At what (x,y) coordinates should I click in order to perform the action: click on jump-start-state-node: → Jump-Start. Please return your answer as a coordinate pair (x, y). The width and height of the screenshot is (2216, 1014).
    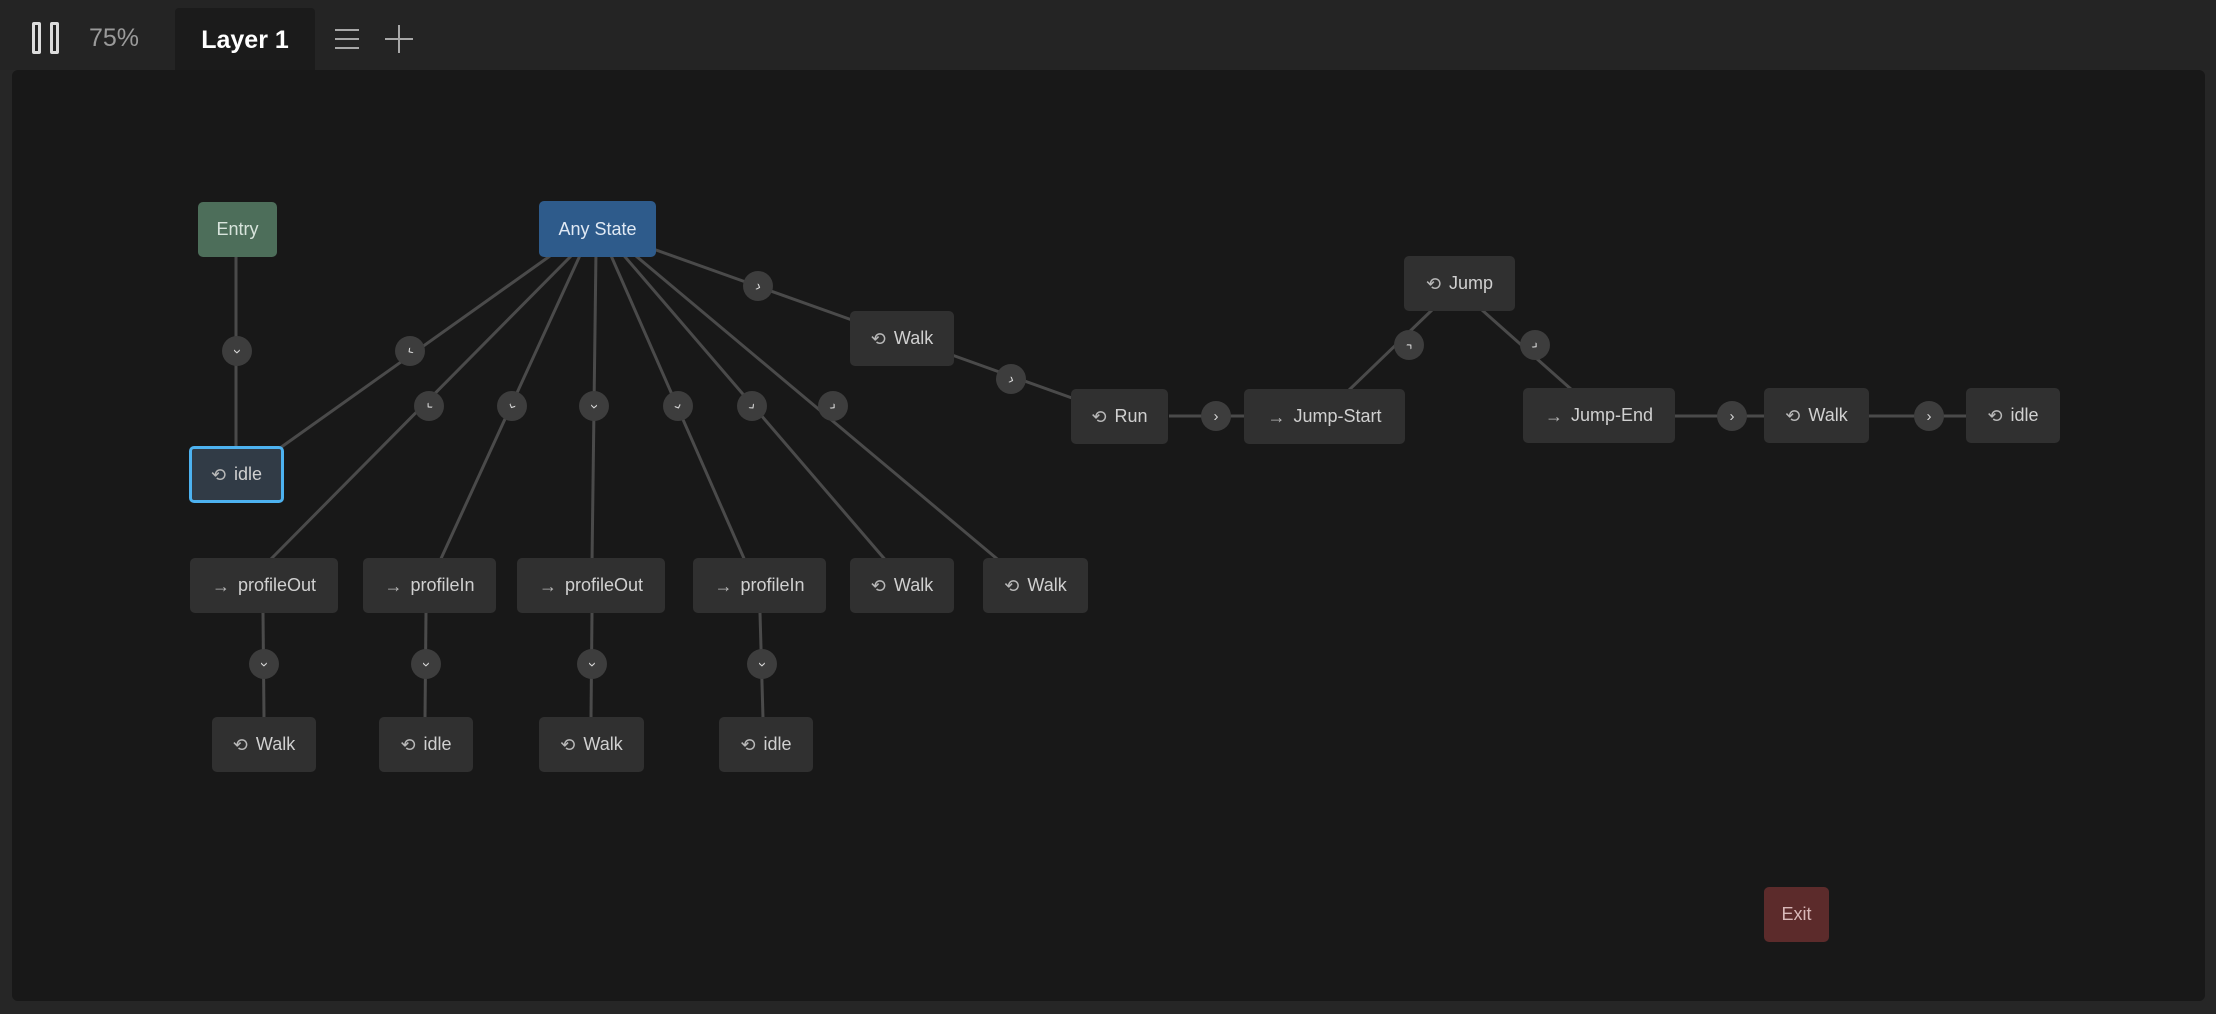
    Looking at the image, I should click on (1324, 416).